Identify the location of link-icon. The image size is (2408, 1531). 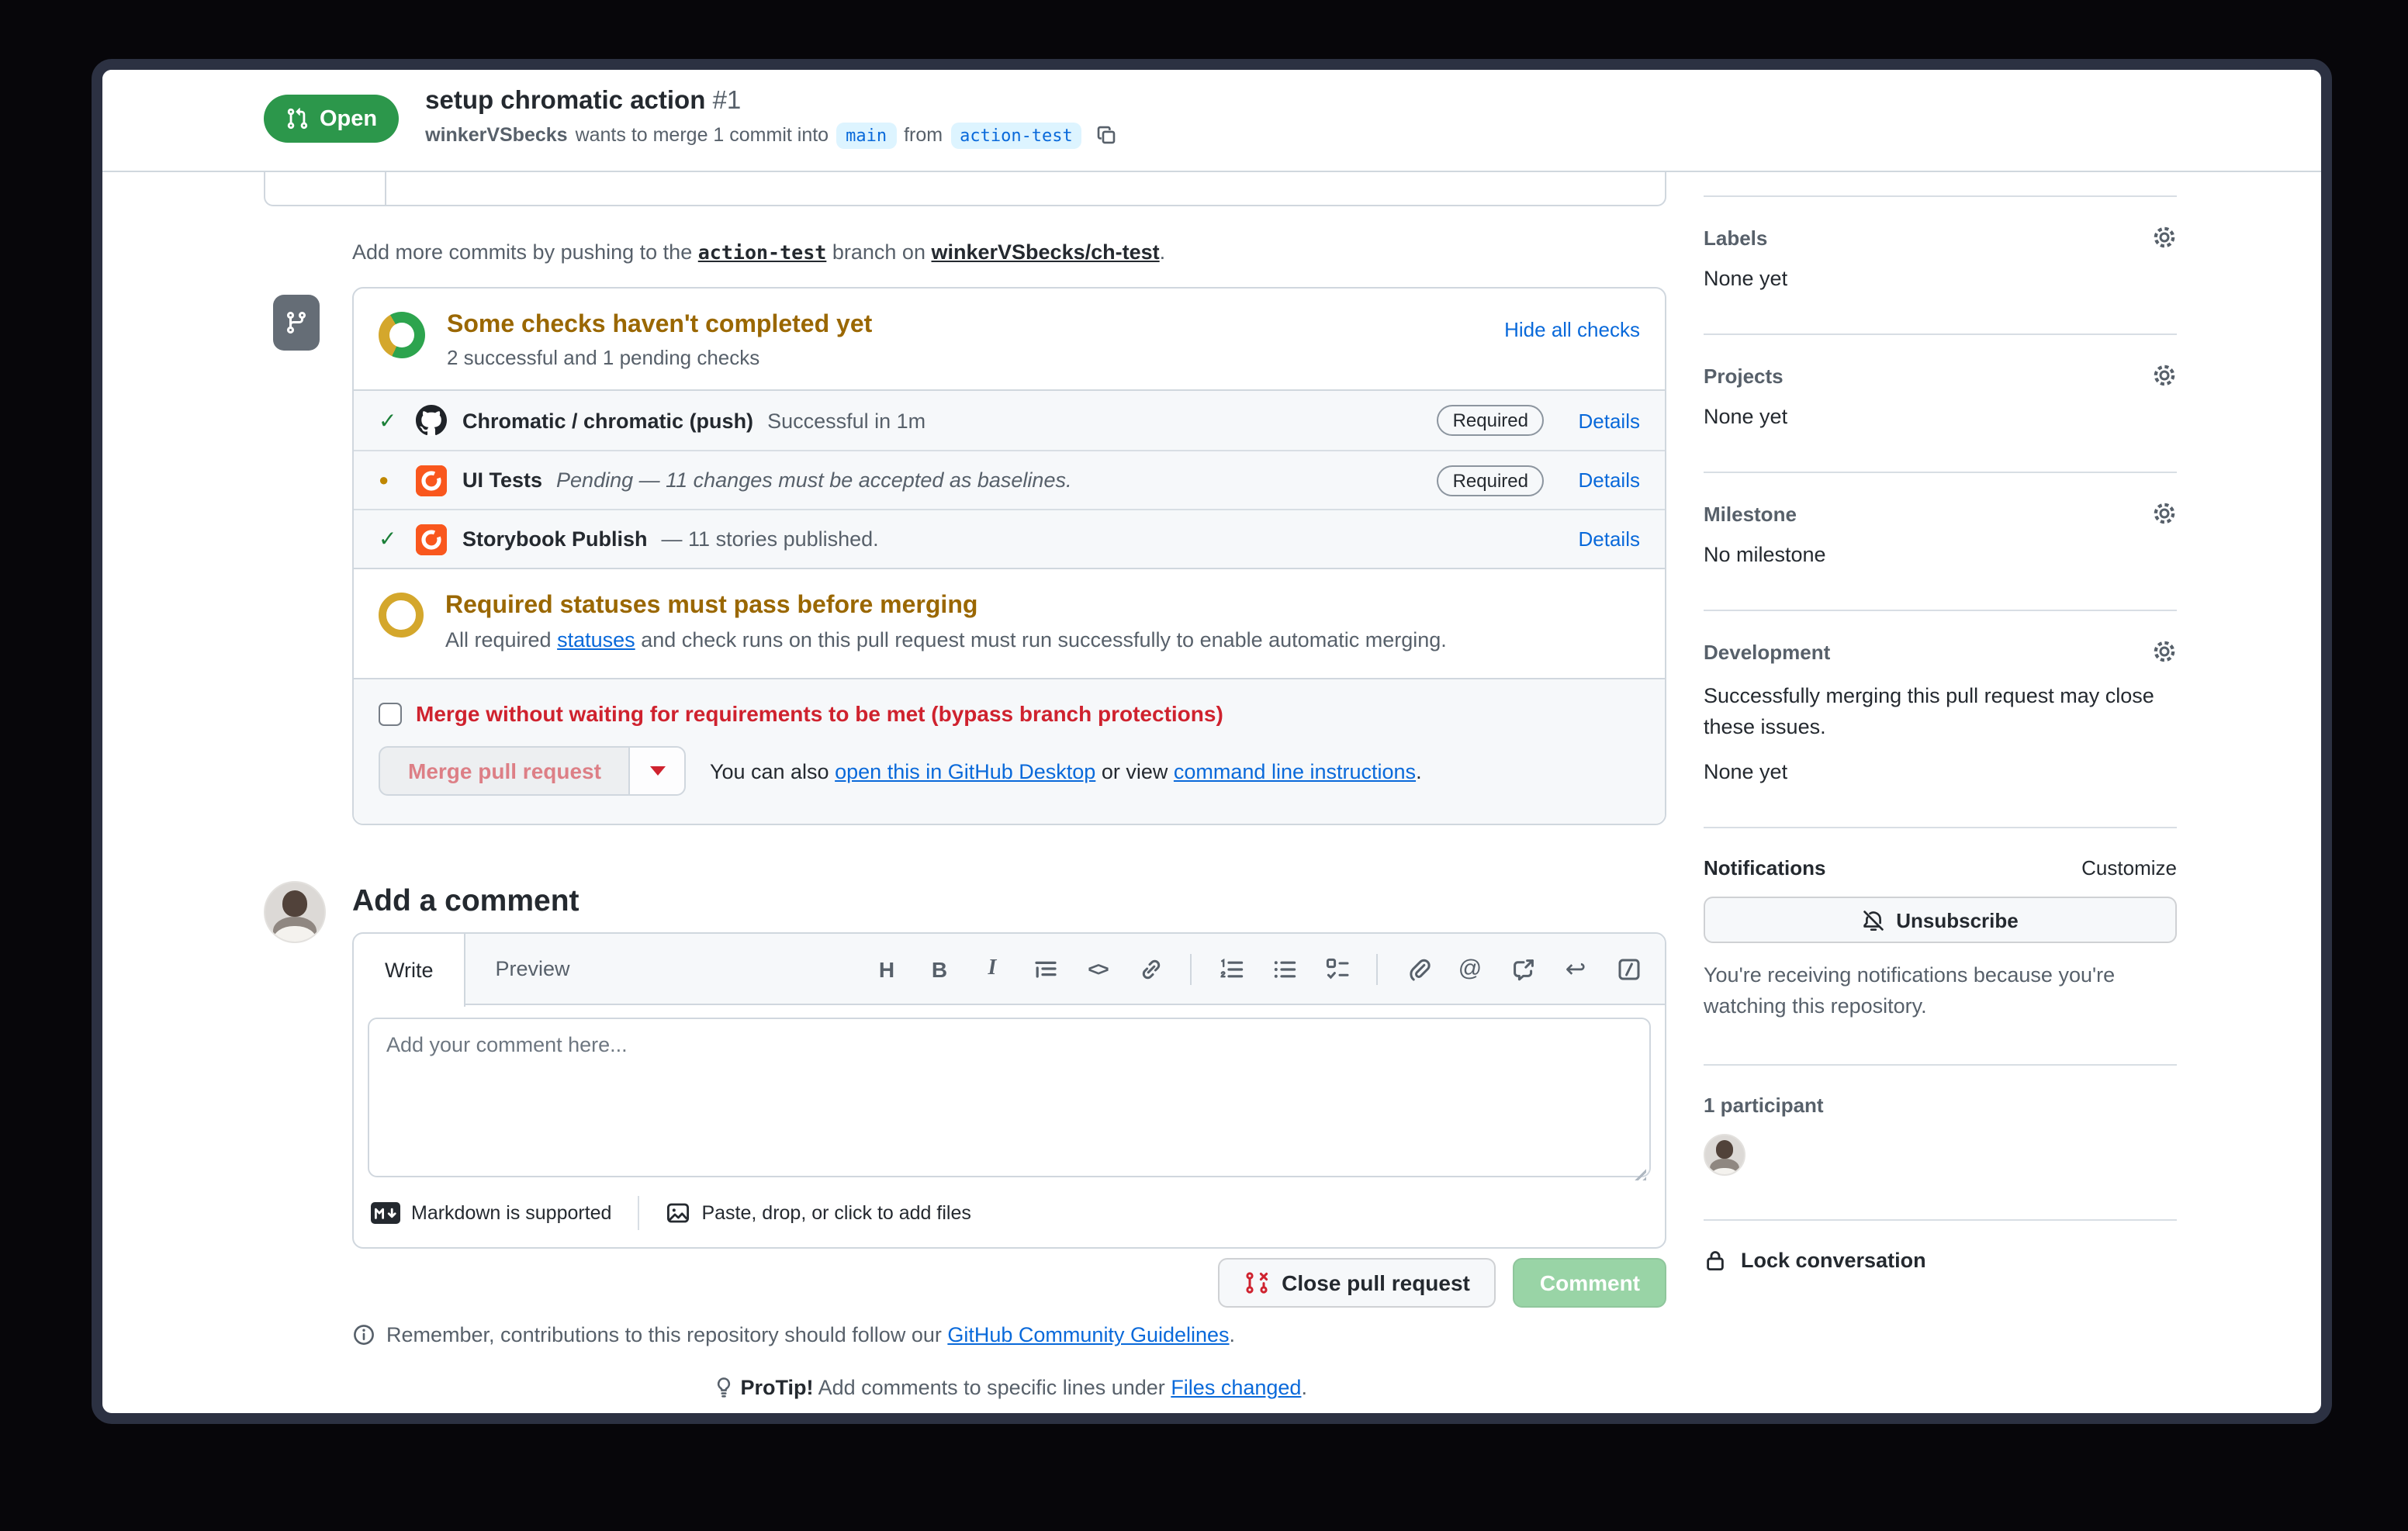
(1150, 969).